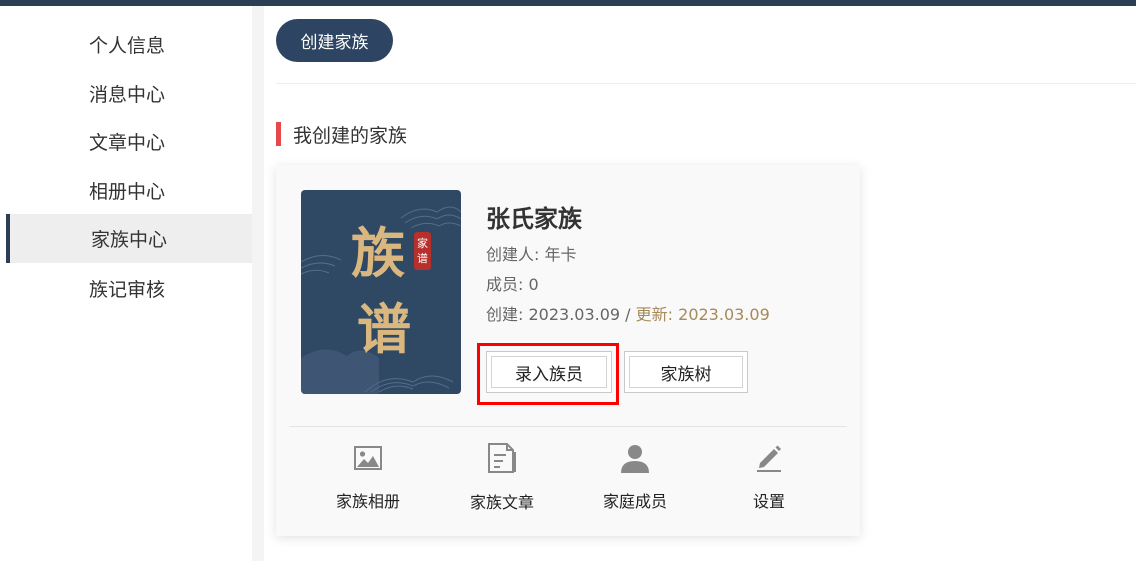  I want to click on sidebar-item-family-center: 家族中心, so click(129, 238).